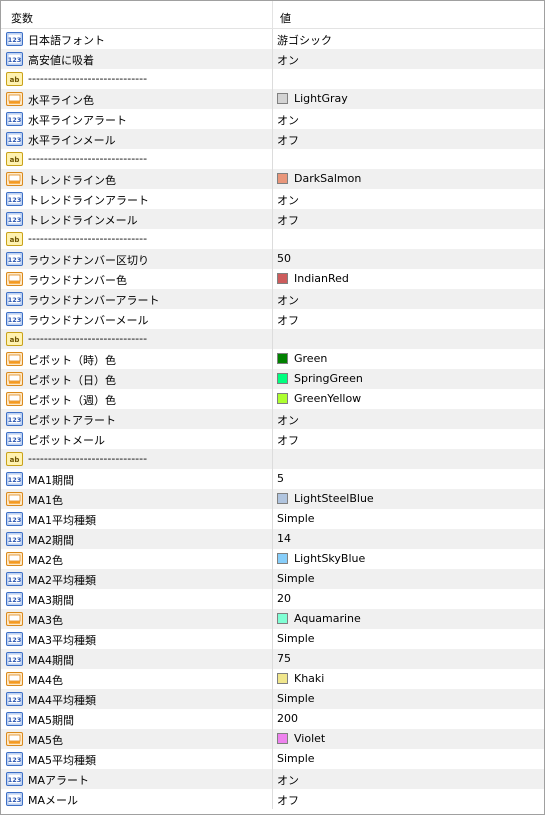 The height and width of the screenshot is (815, 545). I want to click on column-divider, so click(272, 14).